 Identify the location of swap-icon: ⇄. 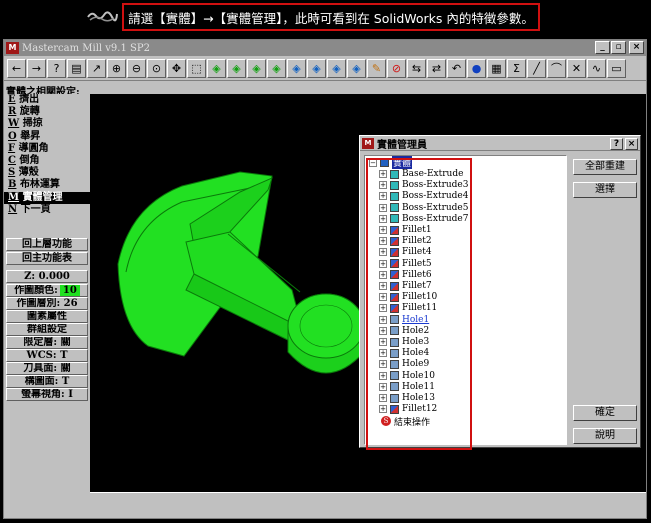
(436, 68).